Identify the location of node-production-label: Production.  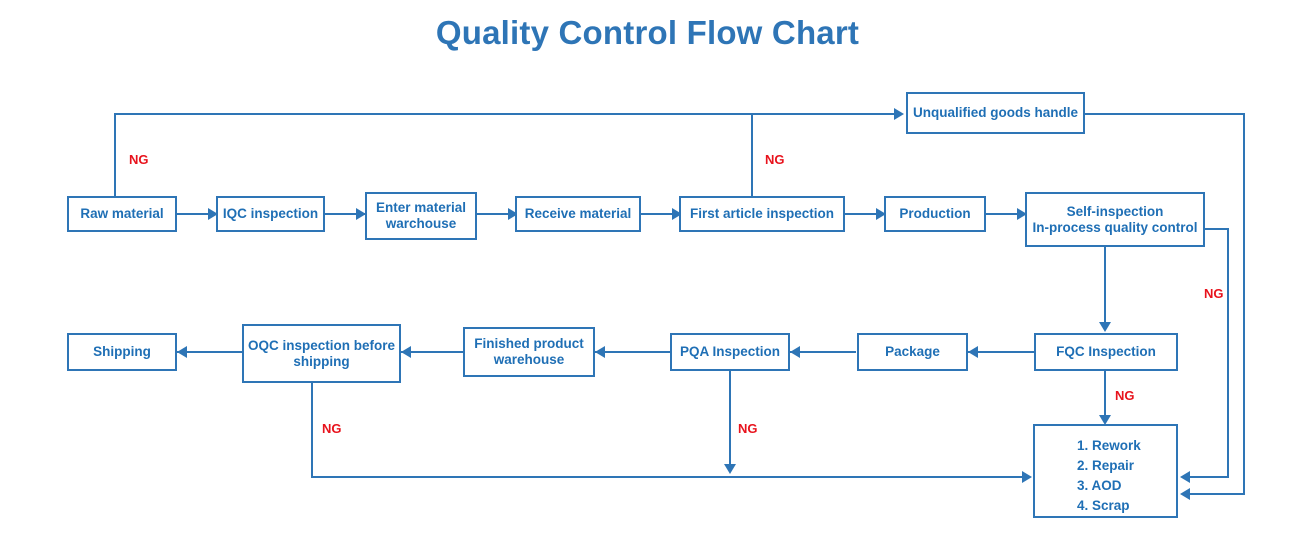
(935, 213).